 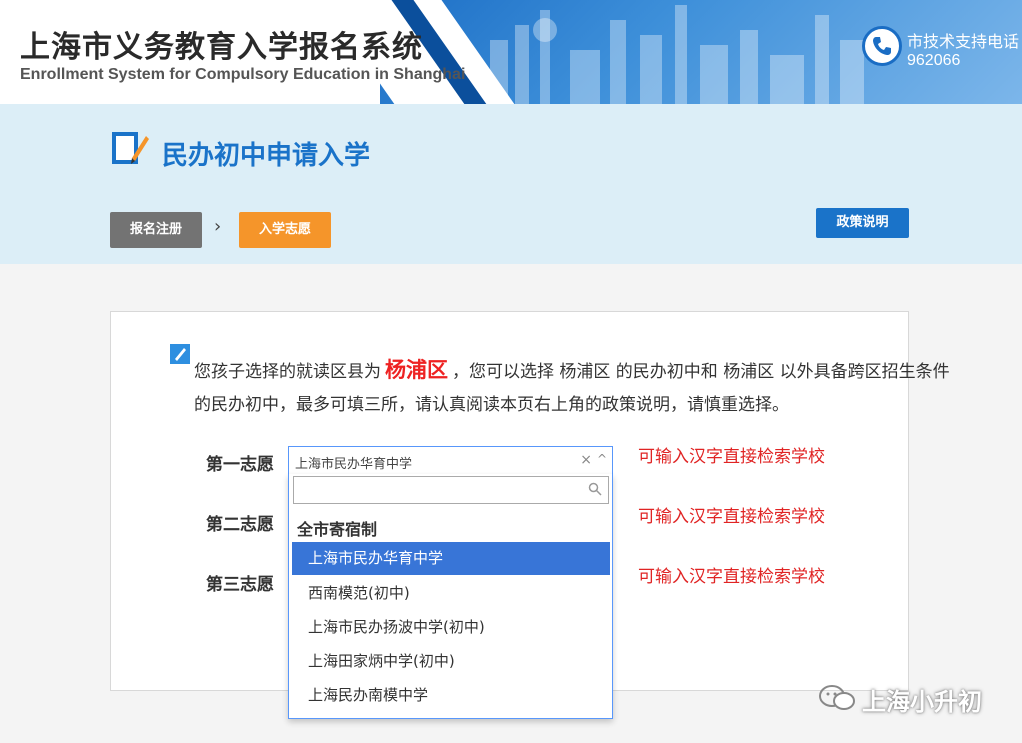 What do you see at coordinates (963, 41) in the screenshot?
I see `support-label: 市技术支持电话` at bounding box center [963, 41].